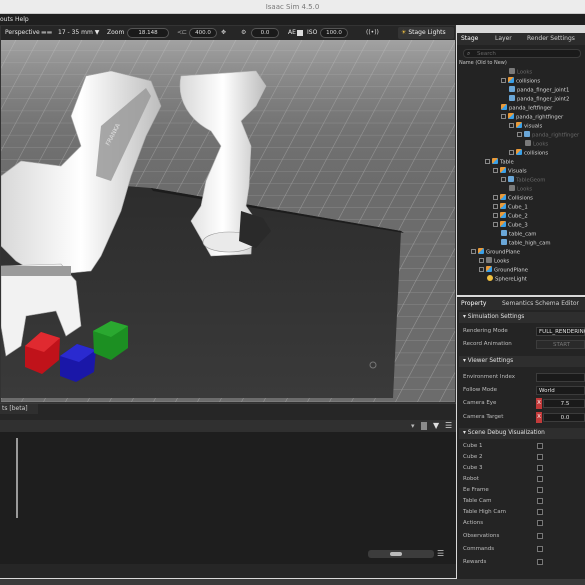  Describe the element at coordinates (522, 361) in the screenshot. I see `section-viewer-settings: ▾ Viewer Settings` at that location.